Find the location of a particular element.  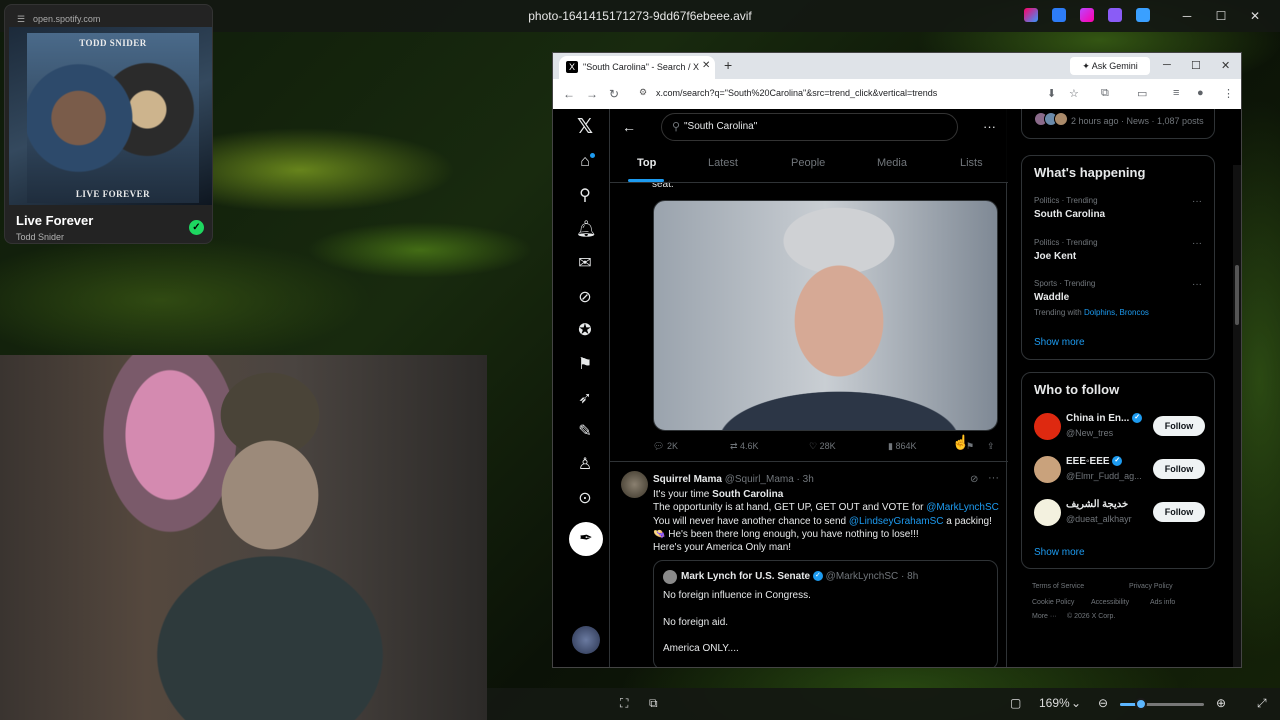

zoom-slider is located at coordinates (1162, 704).